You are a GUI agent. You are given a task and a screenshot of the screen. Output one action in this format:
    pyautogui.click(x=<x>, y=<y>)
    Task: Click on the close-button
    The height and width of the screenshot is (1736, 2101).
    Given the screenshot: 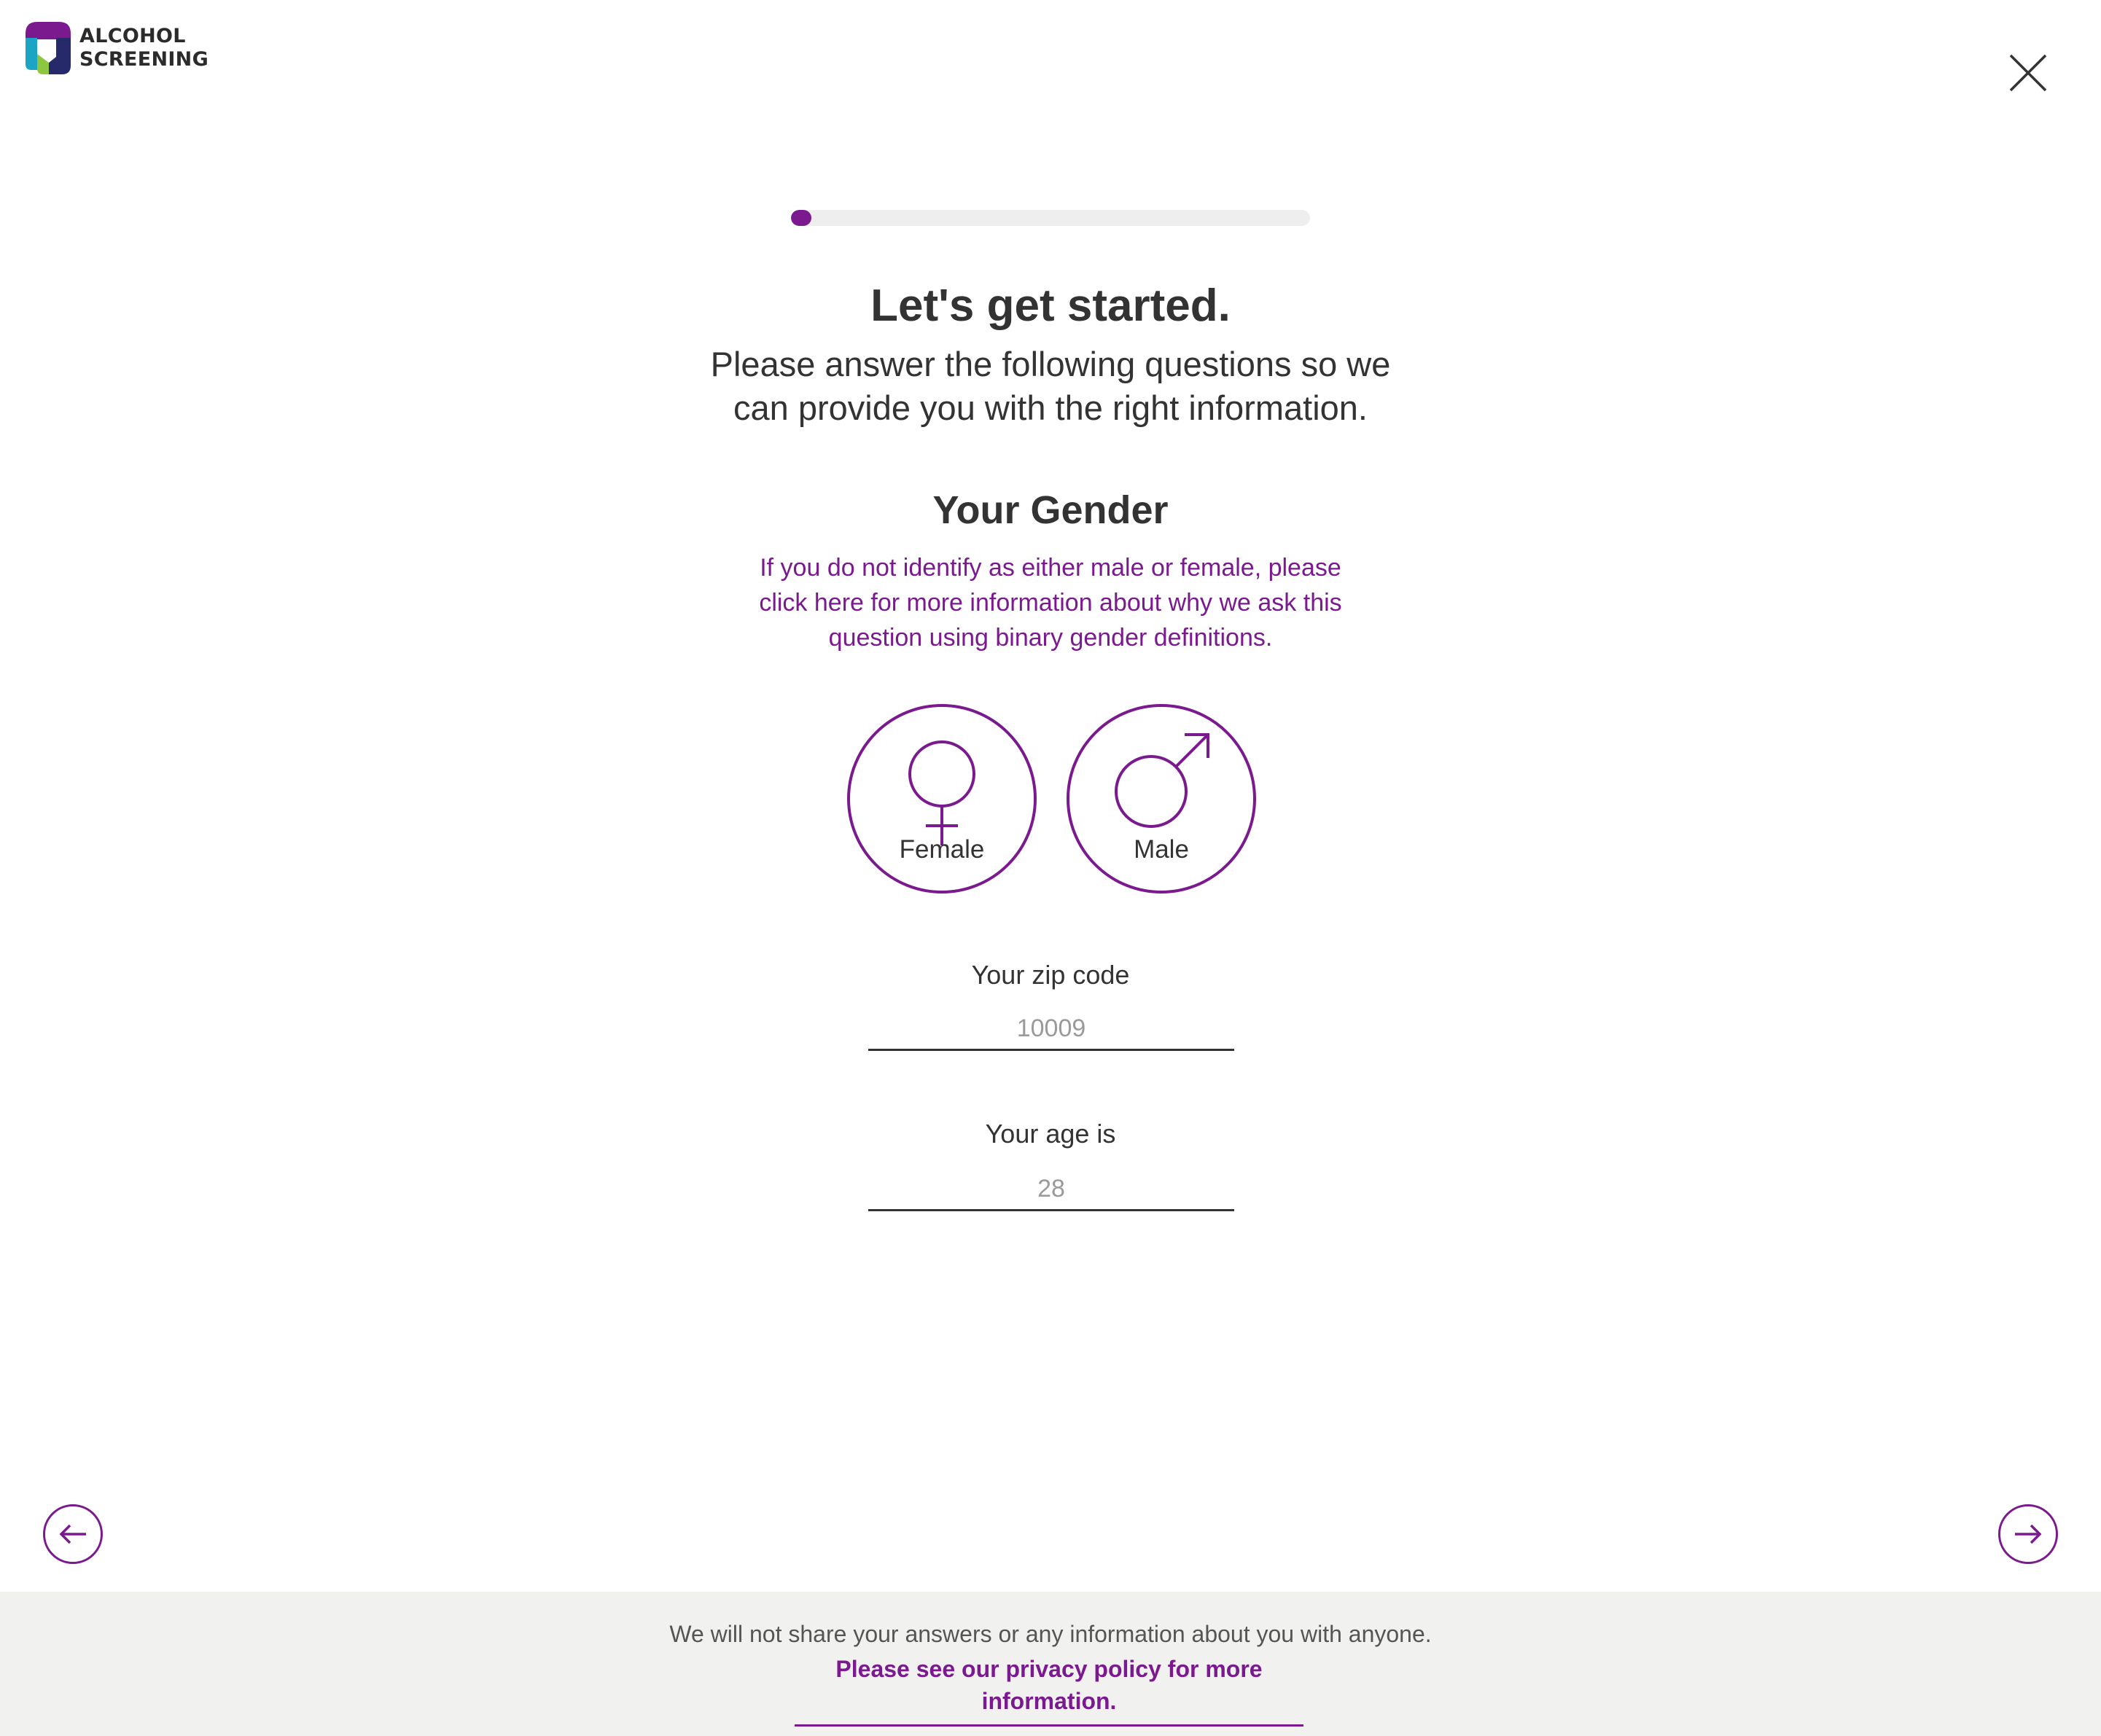 What is the action you would take?
    pyautogui.click(x=2028, y=73)
    